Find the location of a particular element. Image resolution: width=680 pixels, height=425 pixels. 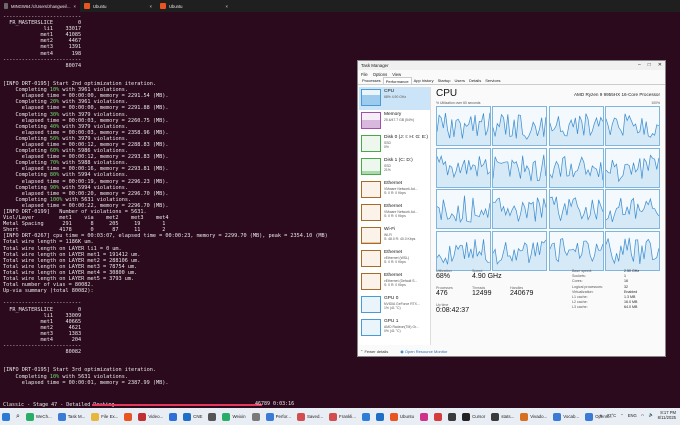

core-graphs is located at coordinates (548, 188).